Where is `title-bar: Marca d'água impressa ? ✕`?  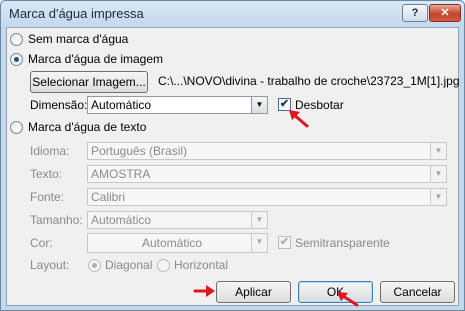
title-bar: Marca d'água impressa ? ✕ is located at coordinates (232, 14).